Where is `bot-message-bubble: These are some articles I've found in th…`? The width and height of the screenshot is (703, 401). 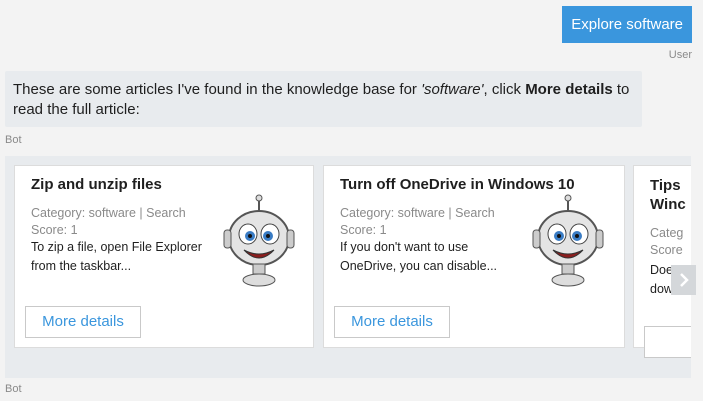 bot-message-bubble: These are some articles I've found in th… is located at coordinates (323, 99).